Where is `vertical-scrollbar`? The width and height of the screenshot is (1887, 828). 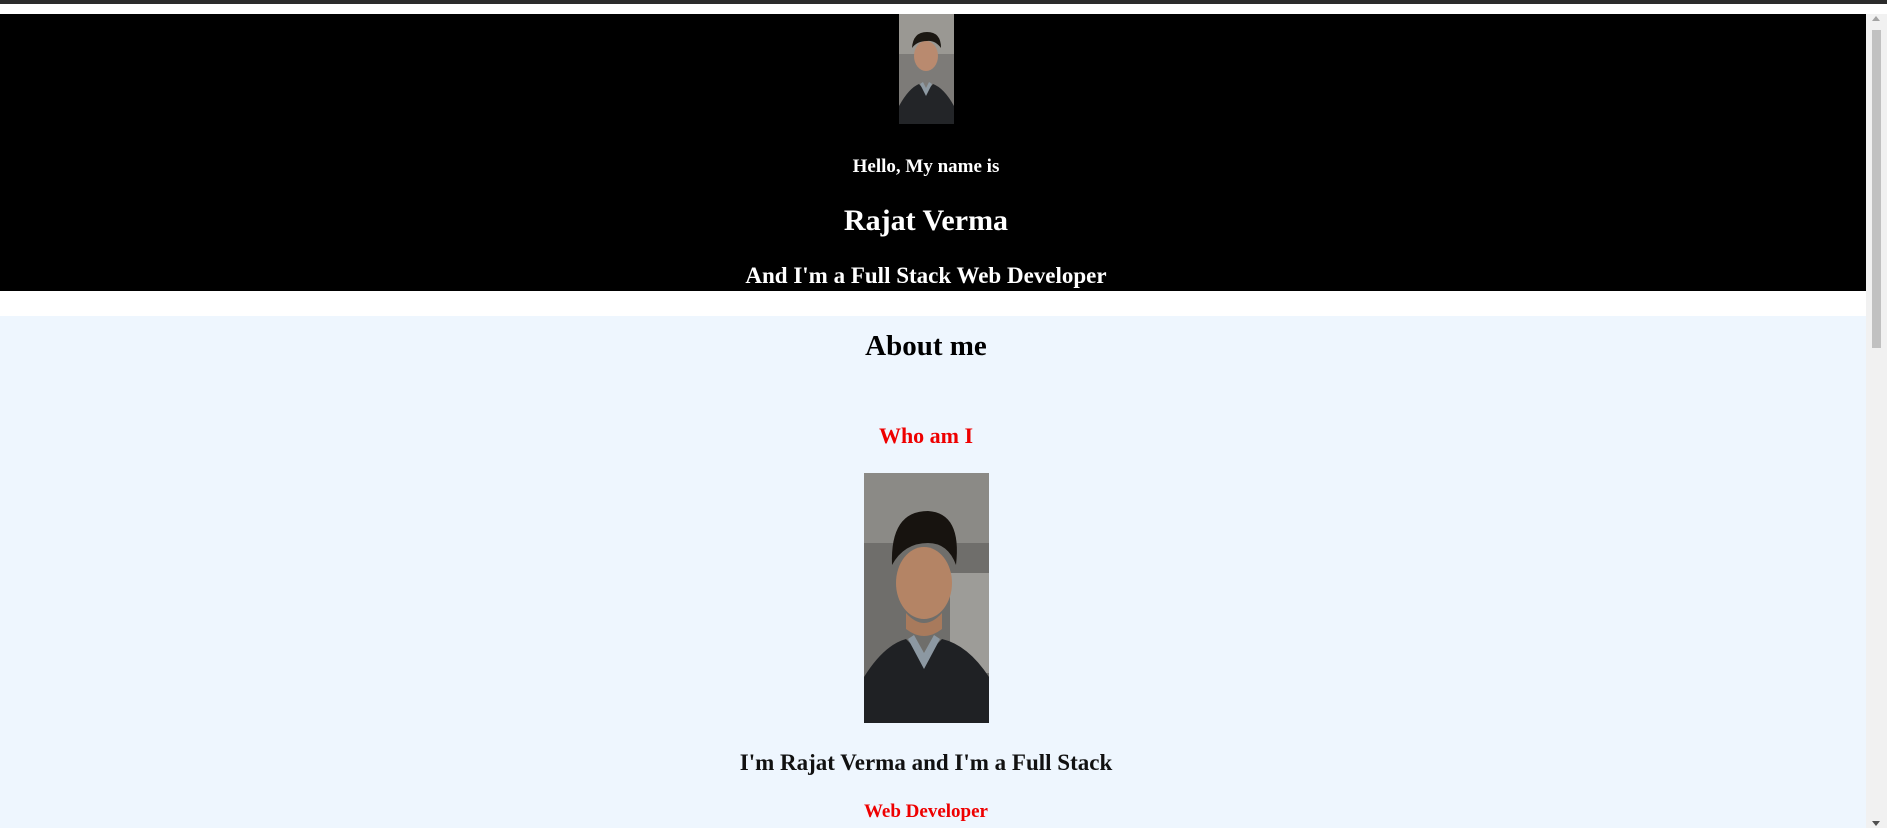
vertical-scrollbar is located at coordinates (1876, 421).